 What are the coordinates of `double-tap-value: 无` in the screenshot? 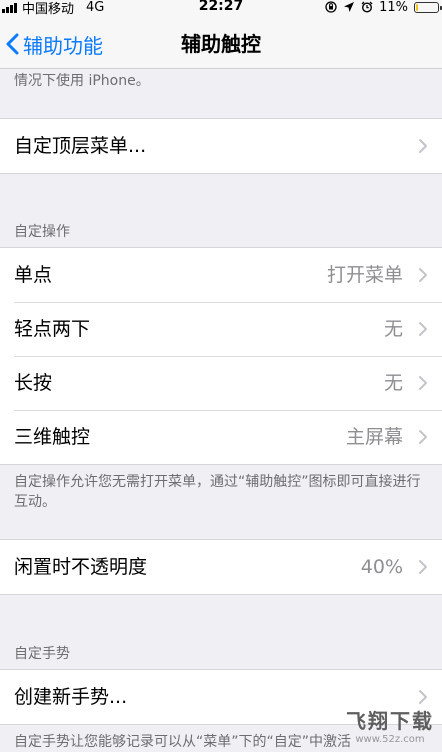 It's located at (393, 329).